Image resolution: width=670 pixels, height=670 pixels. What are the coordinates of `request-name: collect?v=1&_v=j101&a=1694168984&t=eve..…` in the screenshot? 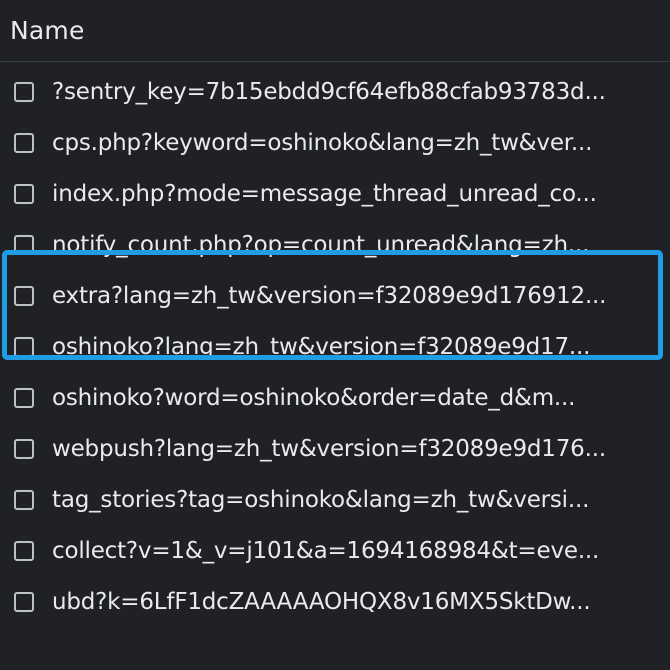 It's located at (357, 551).